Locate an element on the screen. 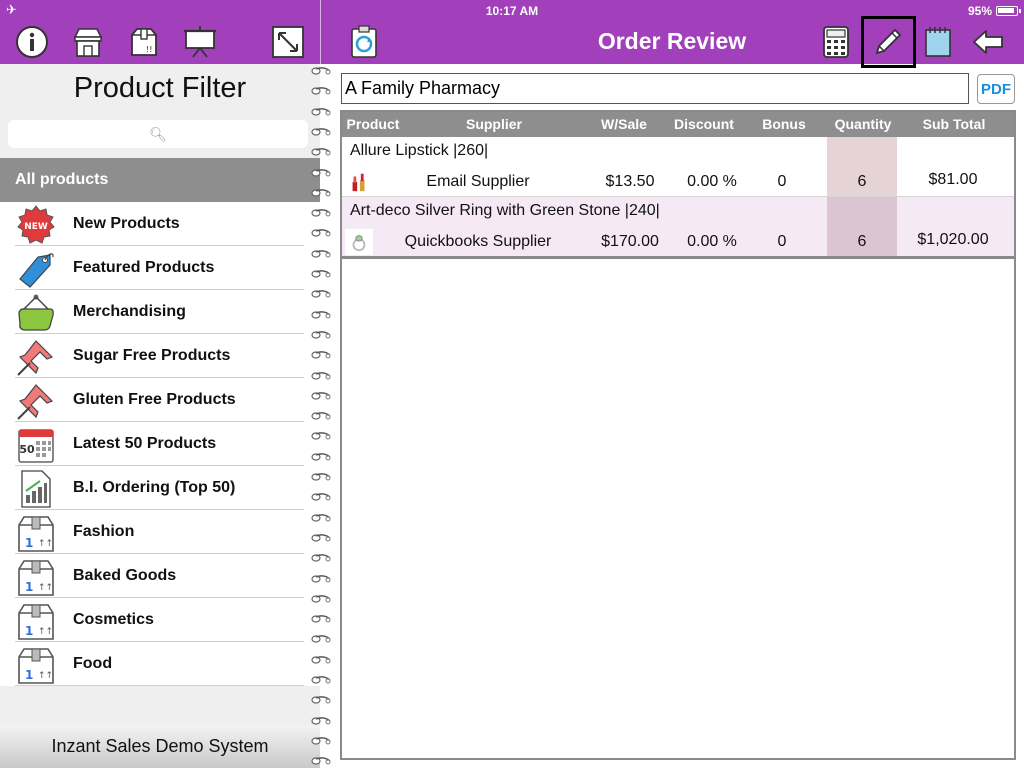  sidebar-item-fashion: 1 ↑↑ Fashion is located at coordinates (160, 532).